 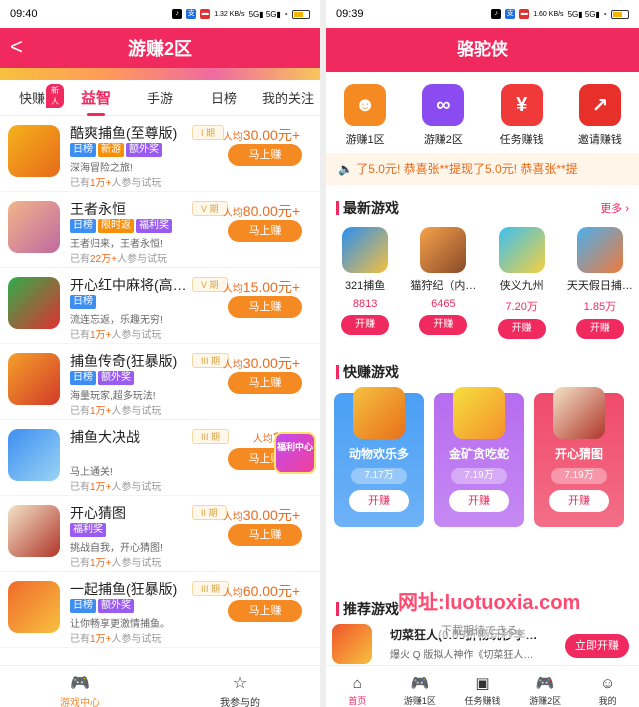 I want to click on game-count: 7.17万, so click(x=379, y=476).